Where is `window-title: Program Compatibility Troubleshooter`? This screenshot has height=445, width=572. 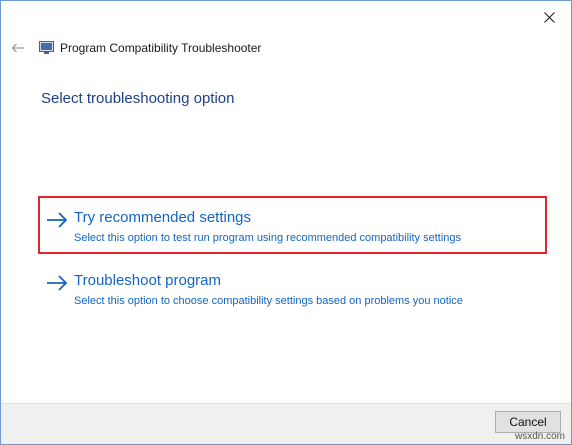 window-title: Program Compatibility Troubleshooter is located at coordinates (161, 48).